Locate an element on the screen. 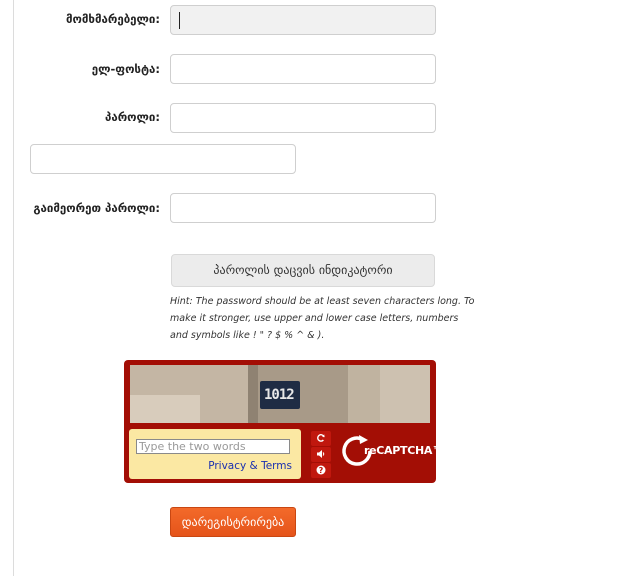 The image size is (637, 576). refresh-icon is located at coordinates (321, 438).